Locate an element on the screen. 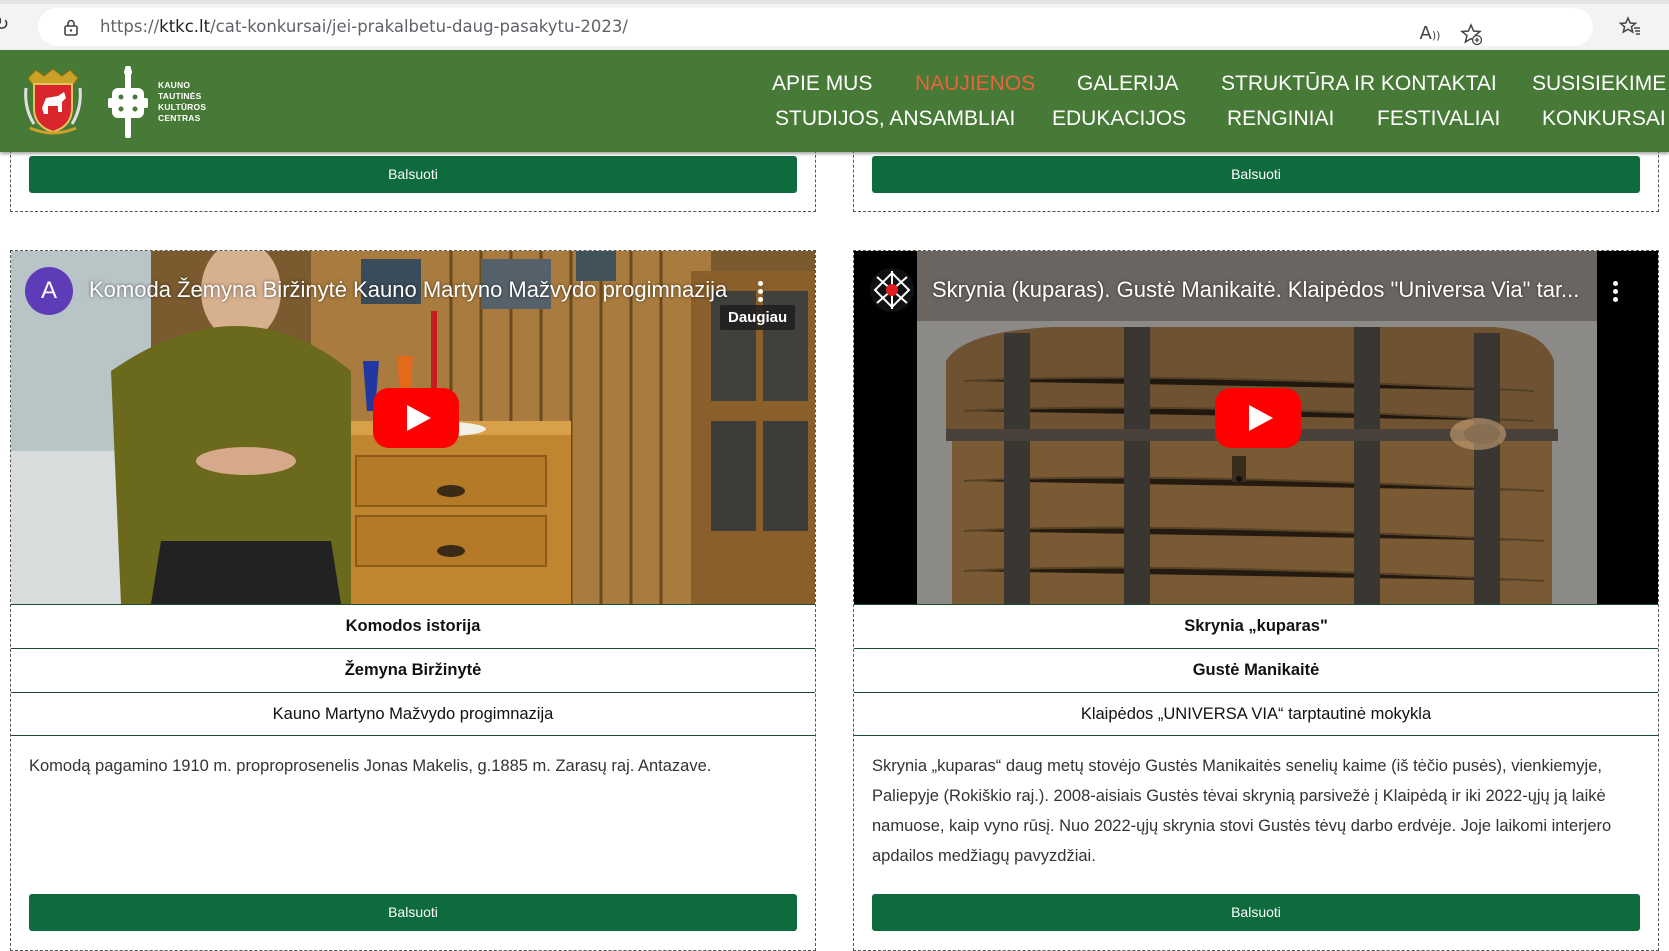 This screenshot has height=951, width=1669. kaunas-crest-logo is located at coordinates (53, 102).